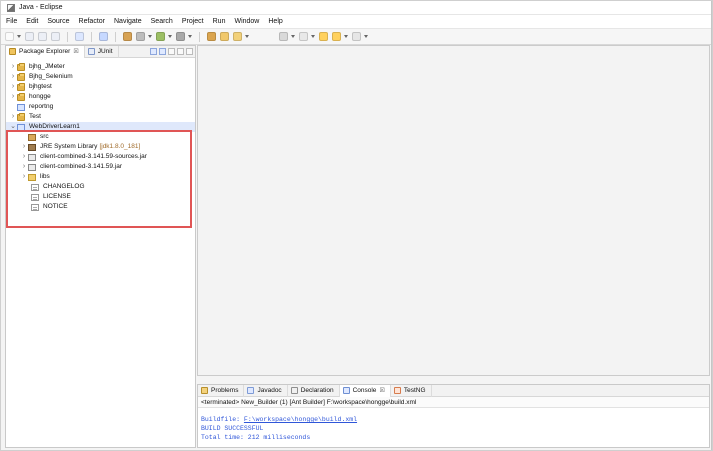  I want to click on menu-file: File, so click(11, 22).